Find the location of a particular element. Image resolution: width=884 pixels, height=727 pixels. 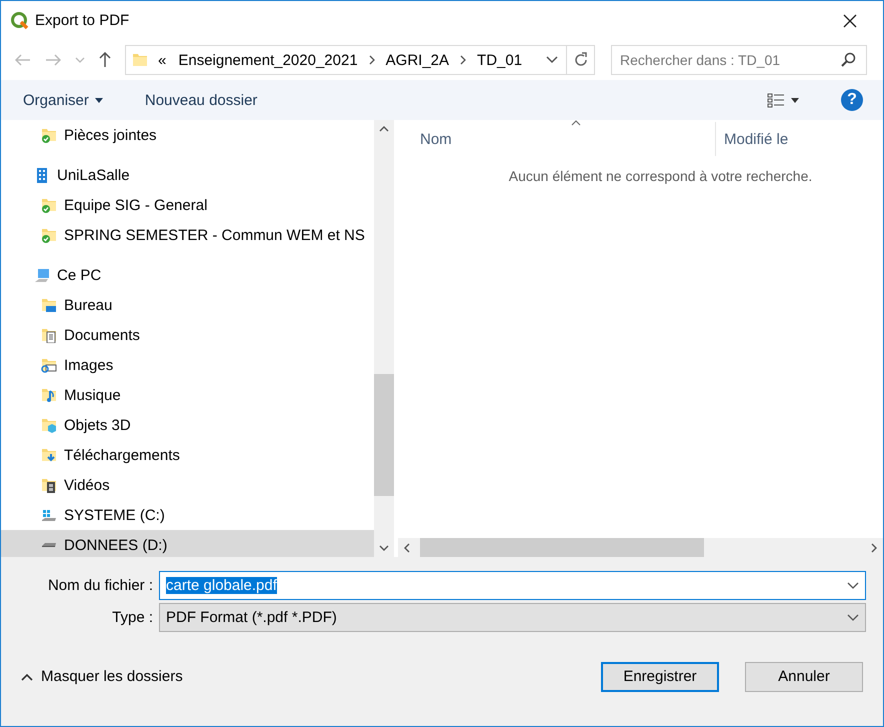

help-button: ? is located at coordinates (852, 100).